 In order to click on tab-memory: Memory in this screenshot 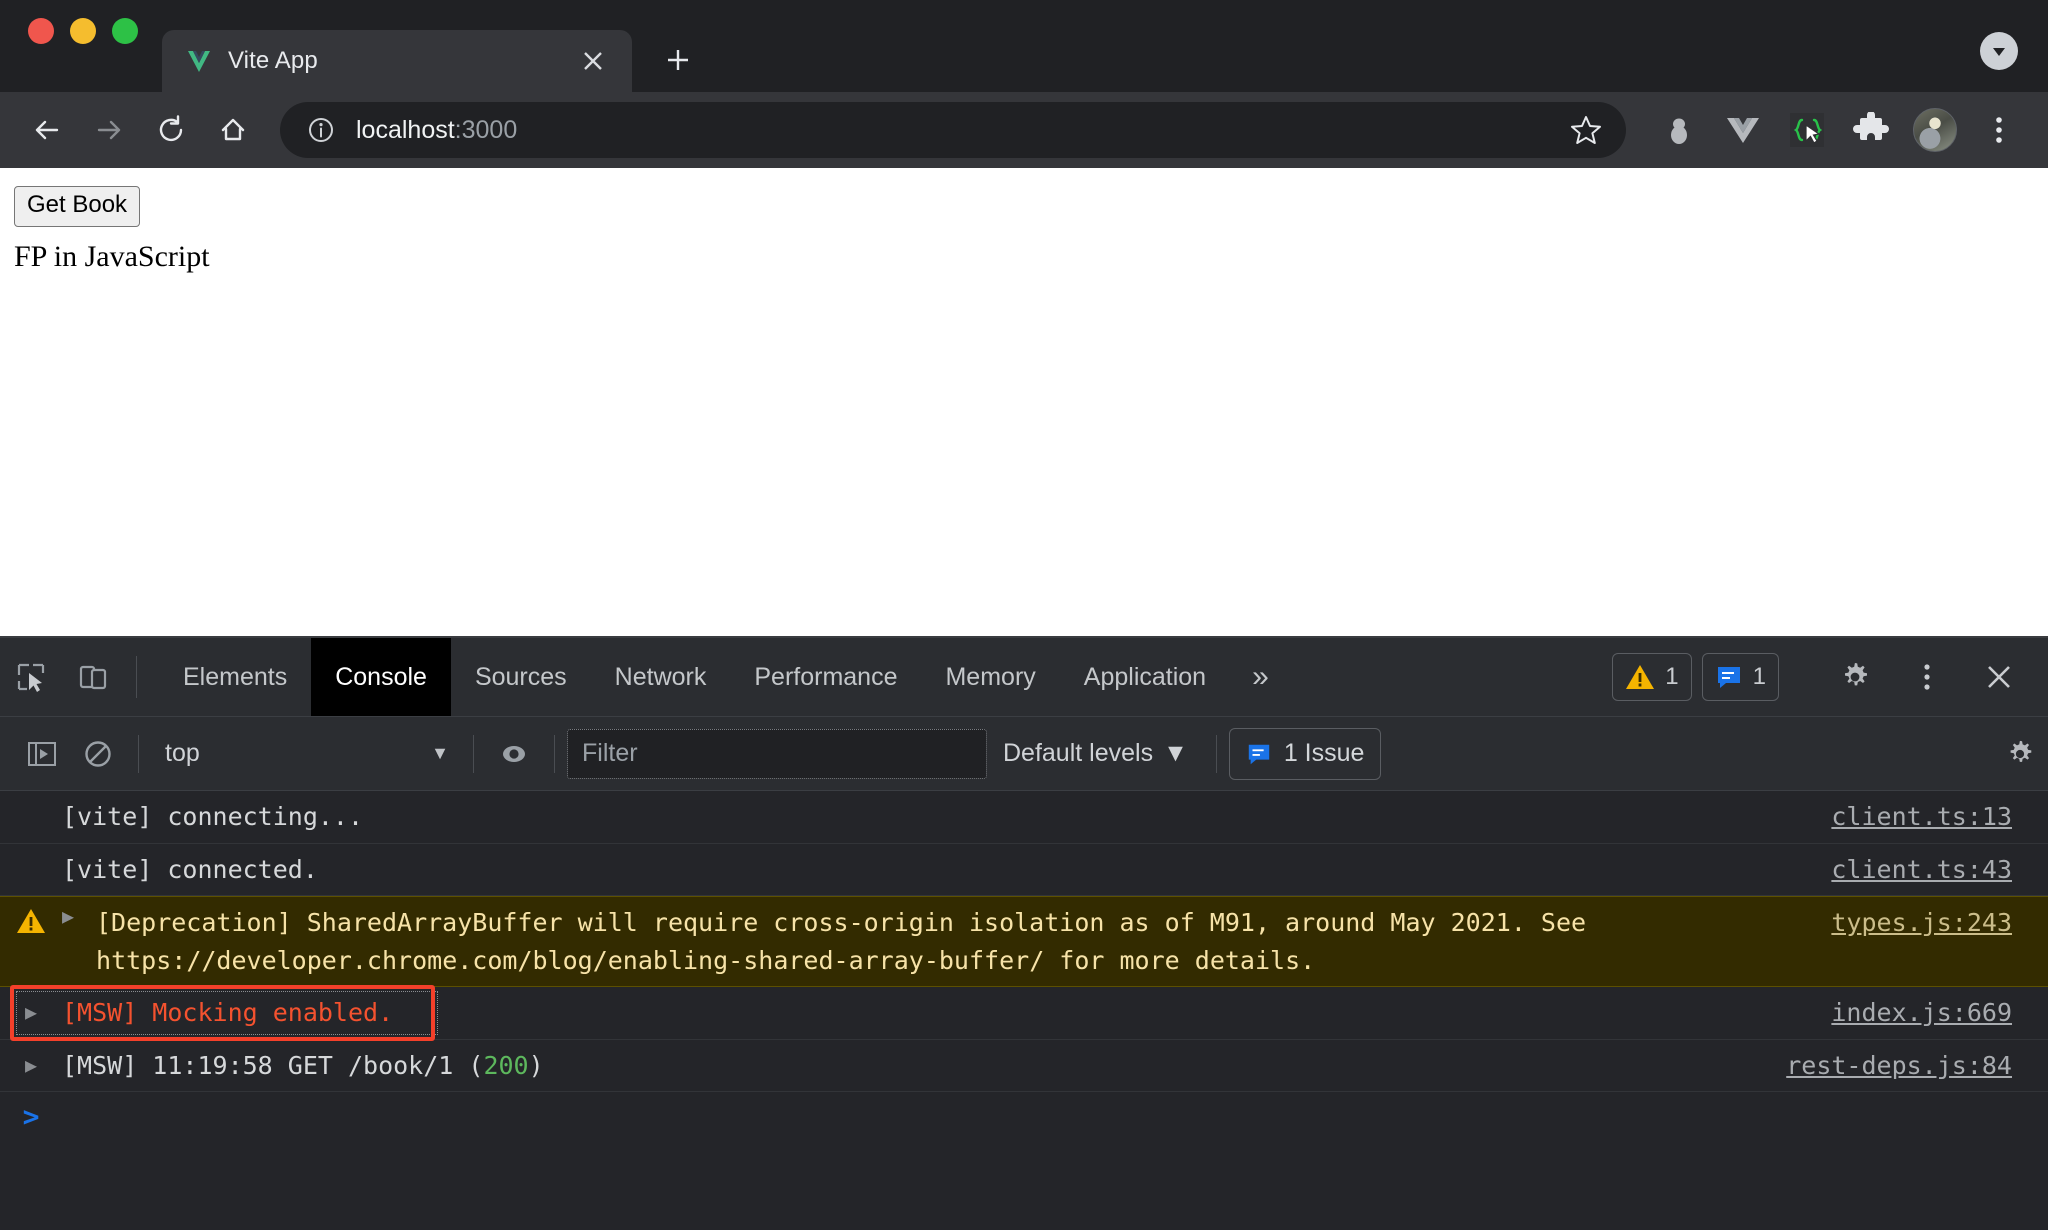, I will do `click(990, 677)`.